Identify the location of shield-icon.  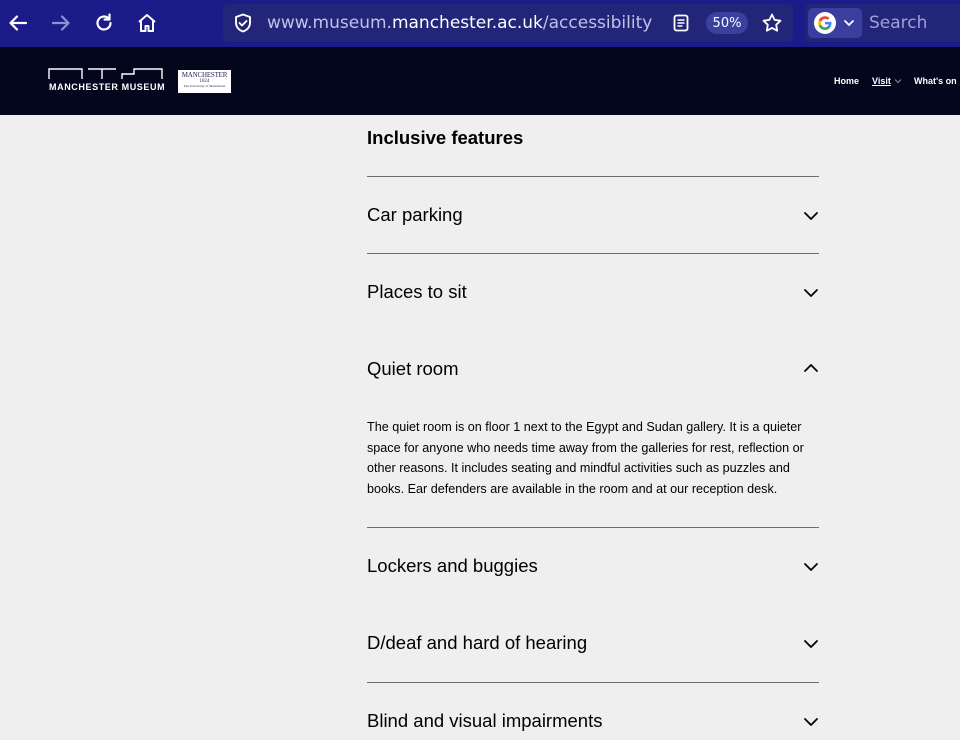
(243, 23).